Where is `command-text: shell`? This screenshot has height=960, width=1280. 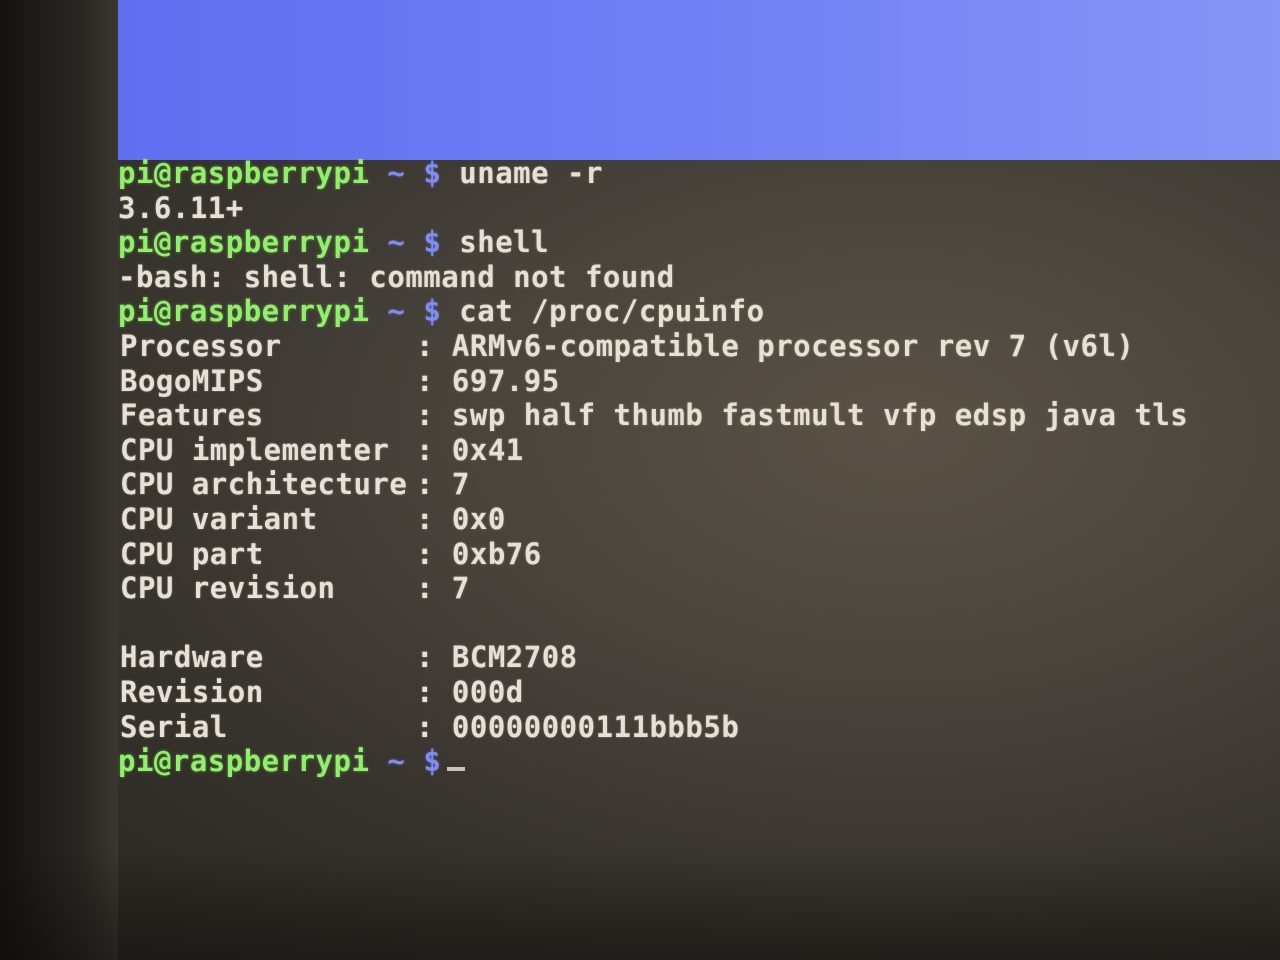 command-text: shell is located at coordinates (504, 242).